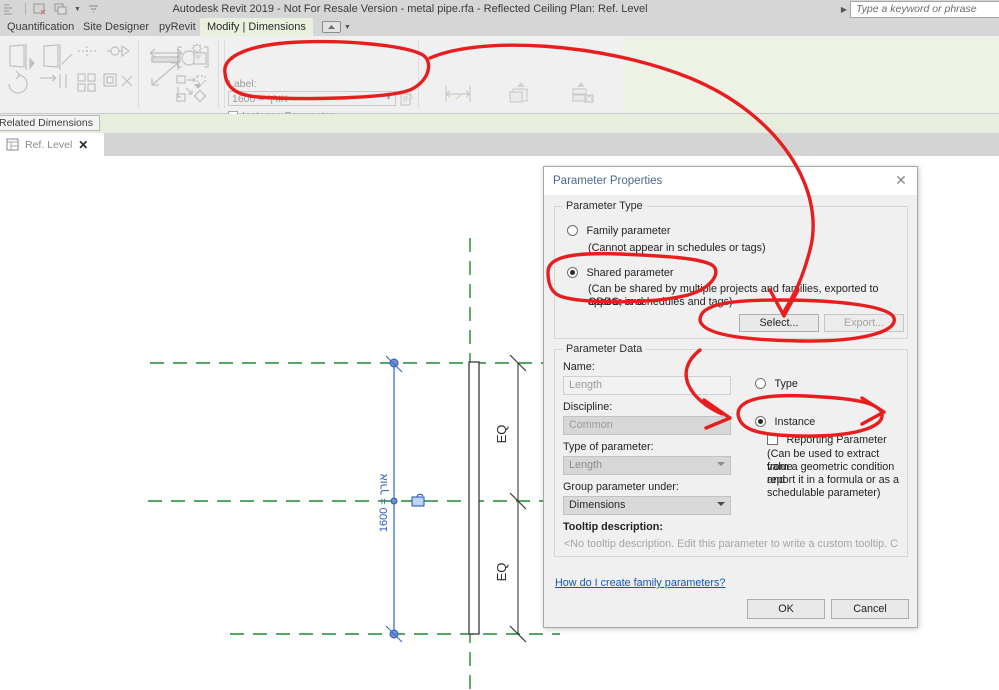 The image size is (999, 690). I want to click on group-parameter-select: Dimensions, so click(647, 505).